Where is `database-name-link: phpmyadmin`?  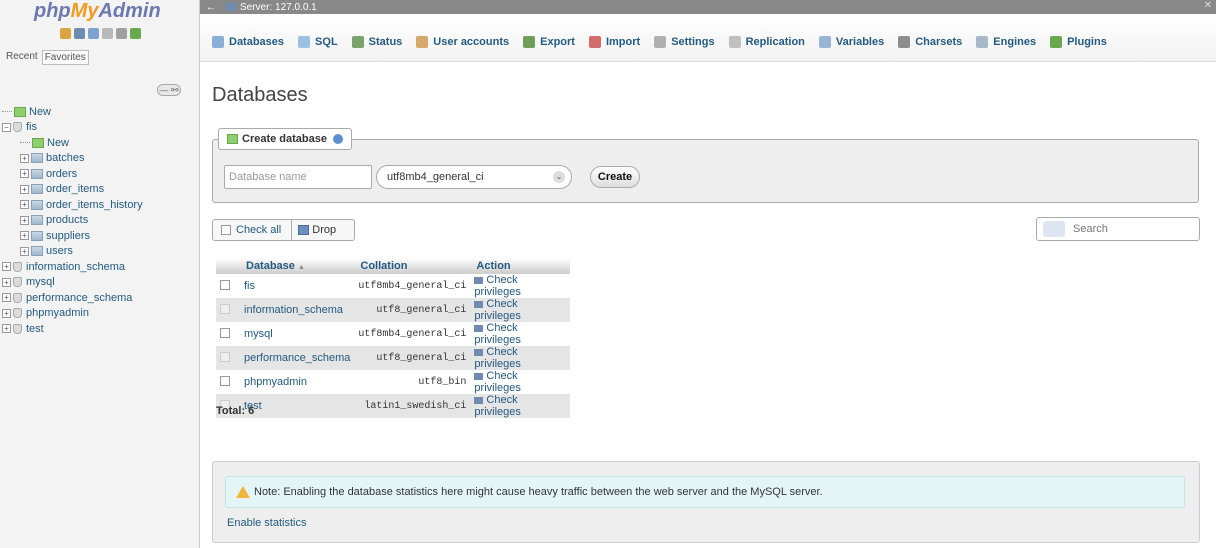 database-name-link: phpmyadmin is located at coordinates (297, 382).